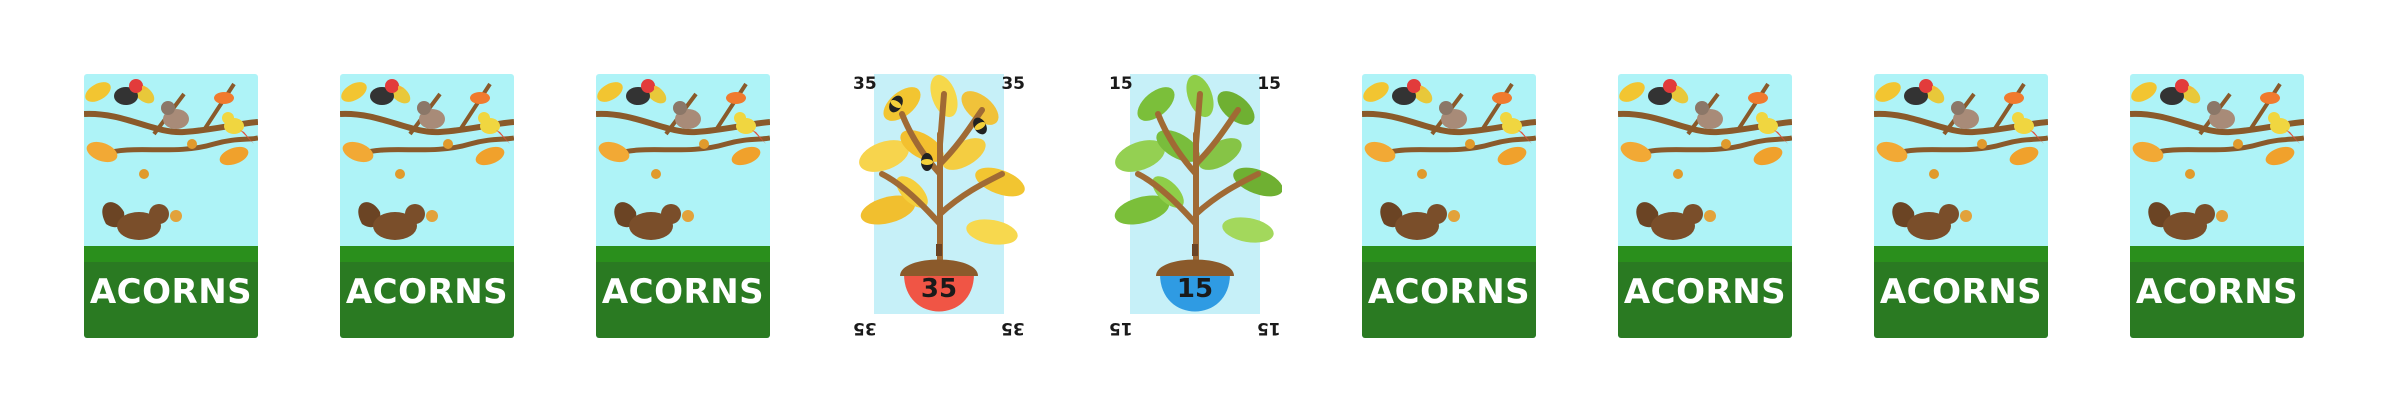  I want to click on acorn-value: 35, so click(939, 289).